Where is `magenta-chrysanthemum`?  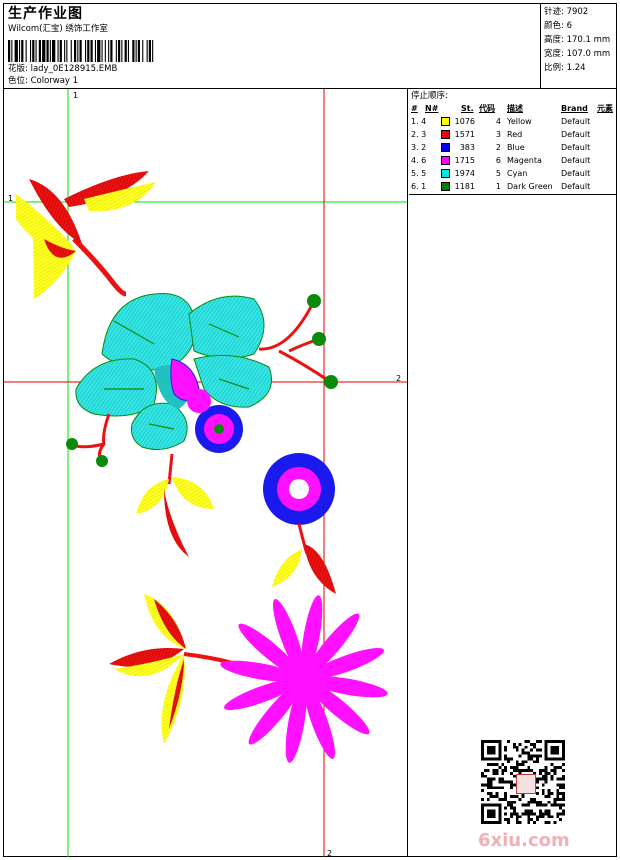
magenta-chrysanthemum is located at coordinates (304, 679).